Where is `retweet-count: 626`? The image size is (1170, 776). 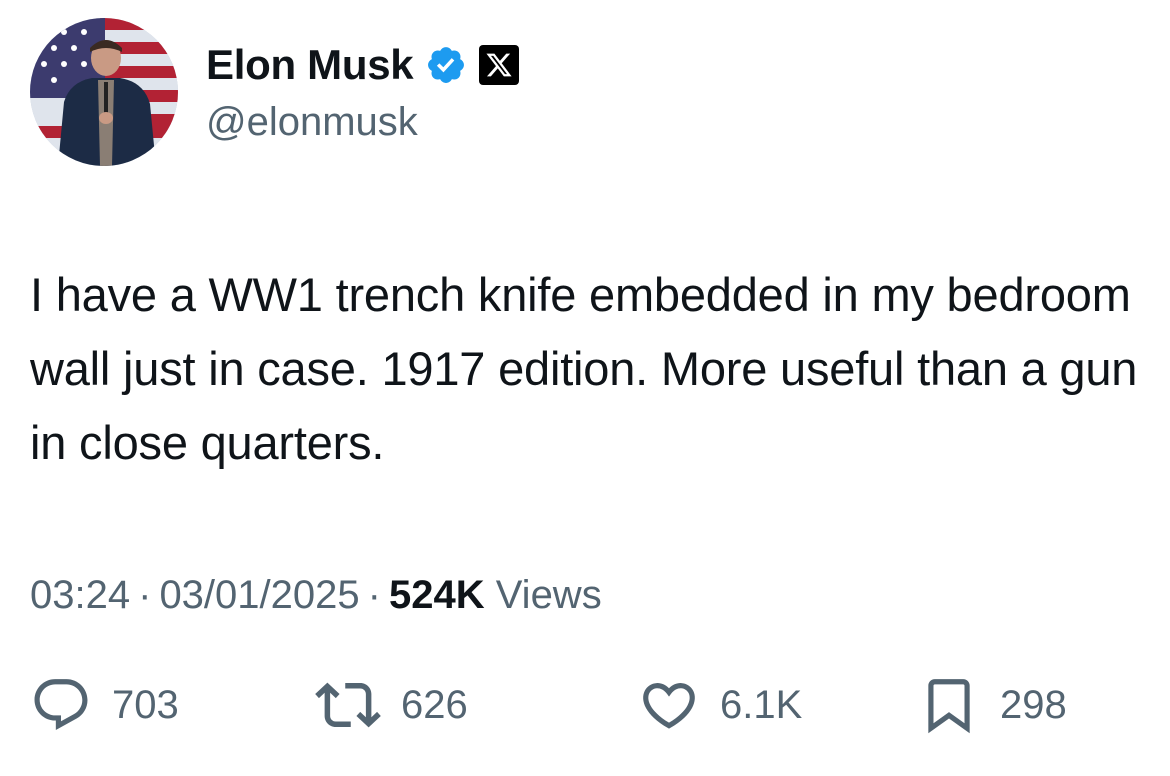
retweet-count: 626 is located at coordinates (434, 705).